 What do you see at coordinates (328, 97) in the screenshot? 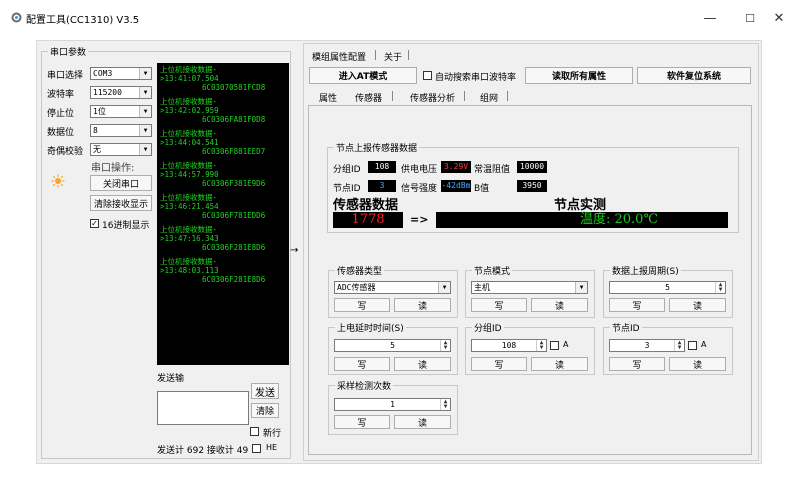
I see `subtab-props: 属性` at bounding box center [328, 97].